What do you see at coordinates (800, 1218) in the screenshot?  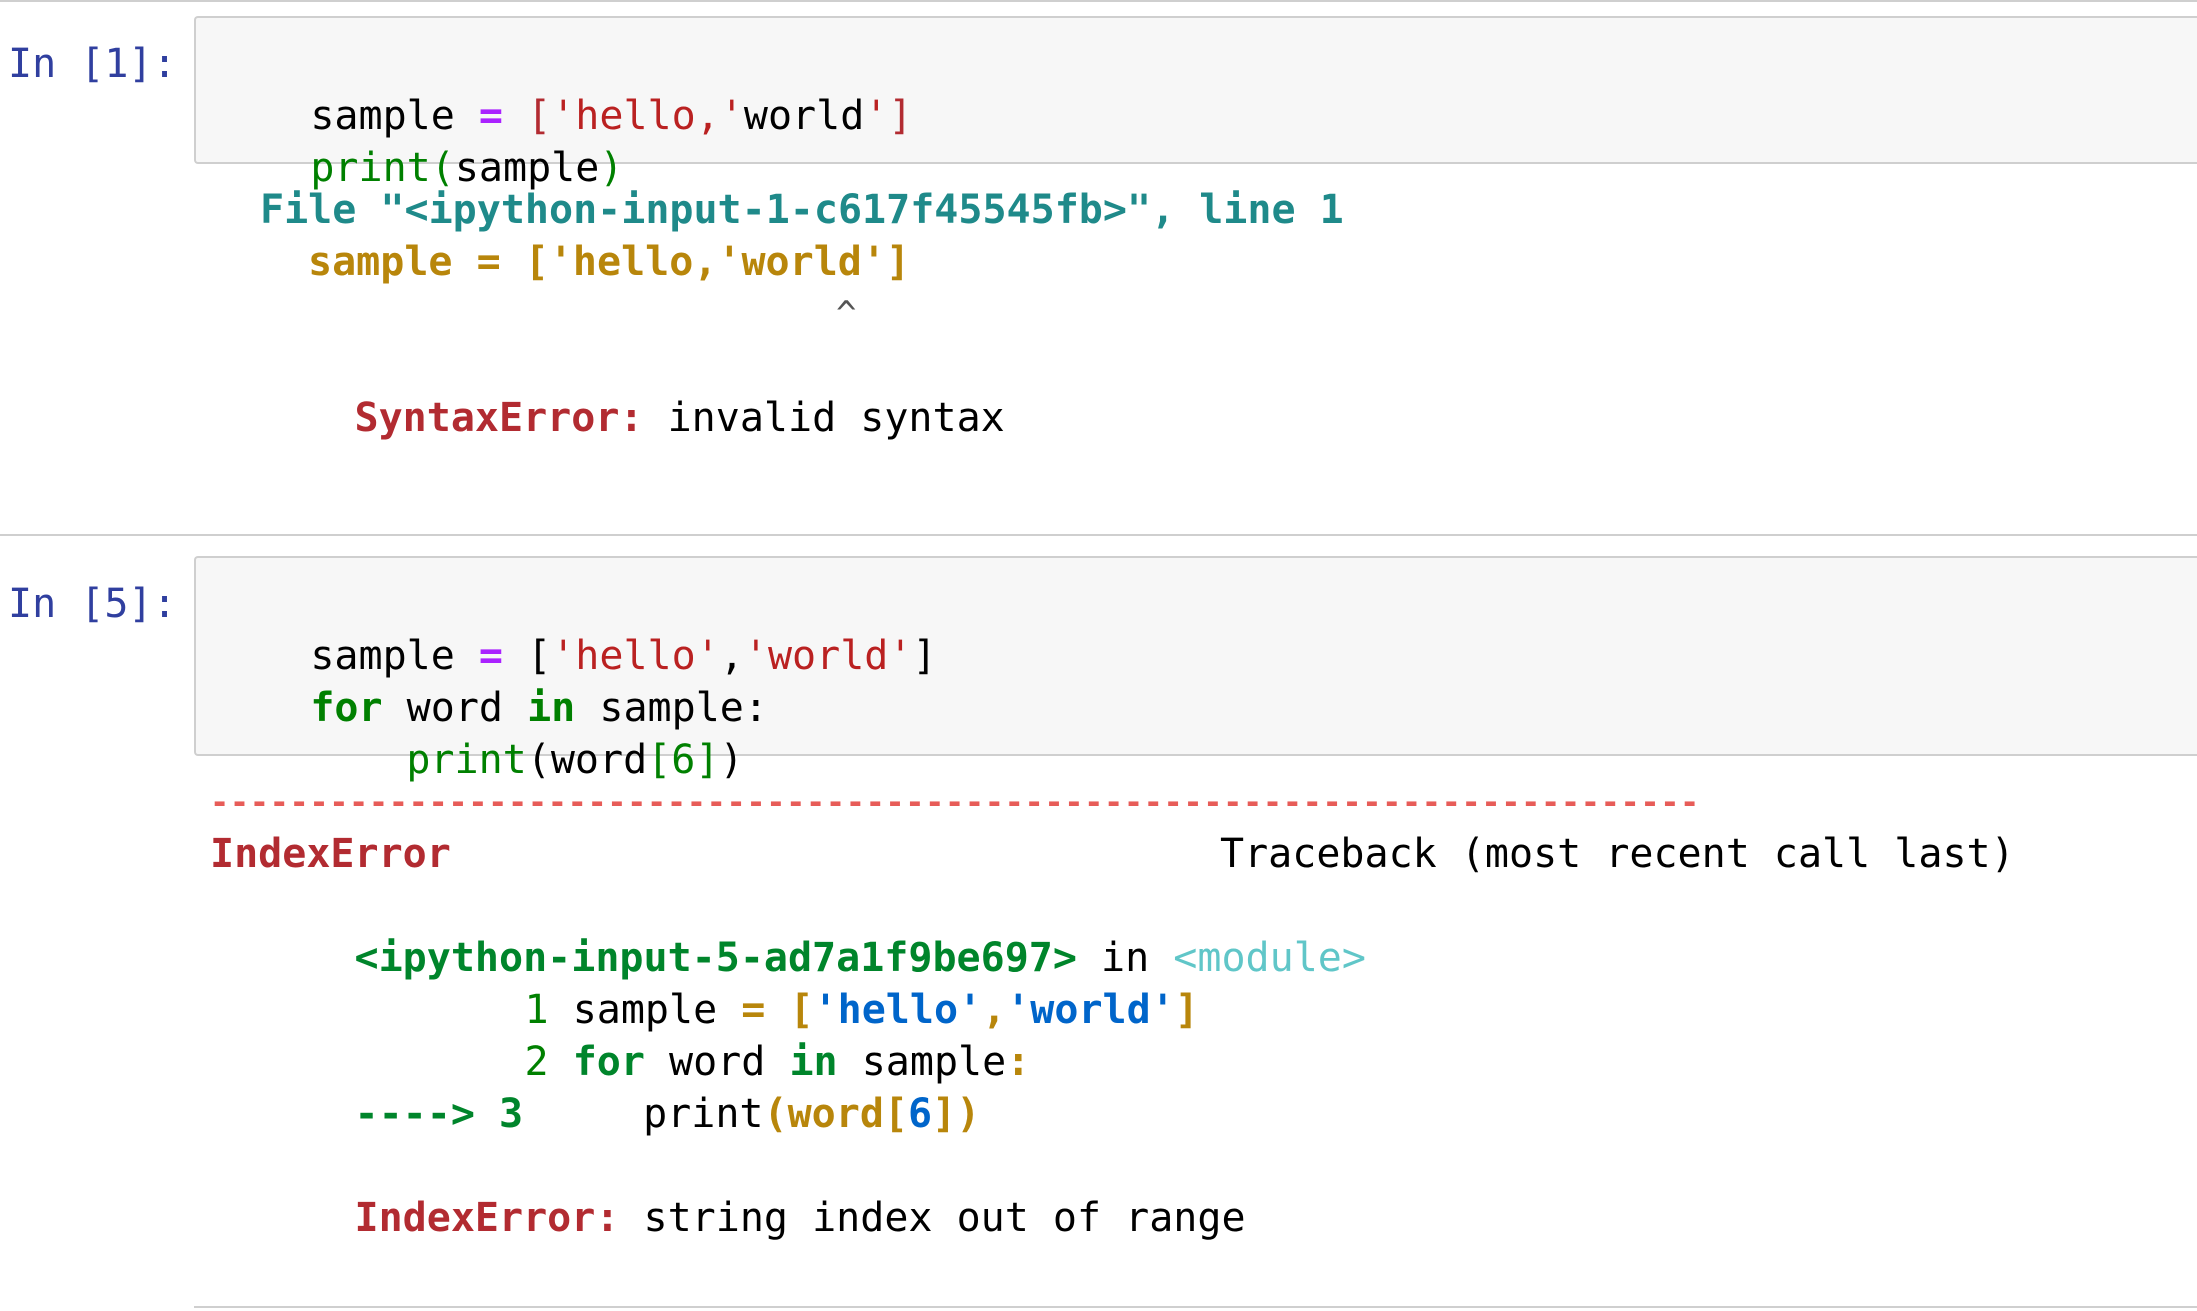 I see `error-message: IndexError: string index out of range` at bounding box center [800, 1218].